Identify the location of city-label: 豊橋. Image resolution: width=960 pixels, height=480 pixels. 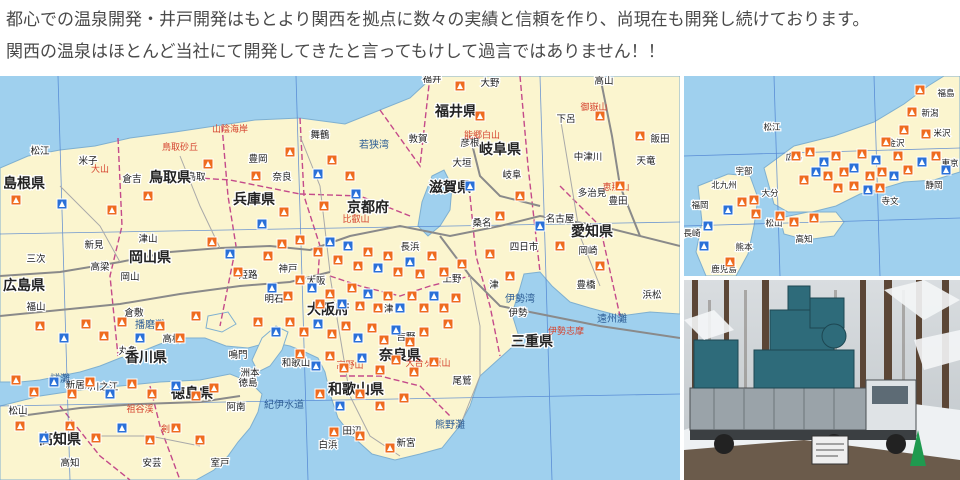
(586, 285).